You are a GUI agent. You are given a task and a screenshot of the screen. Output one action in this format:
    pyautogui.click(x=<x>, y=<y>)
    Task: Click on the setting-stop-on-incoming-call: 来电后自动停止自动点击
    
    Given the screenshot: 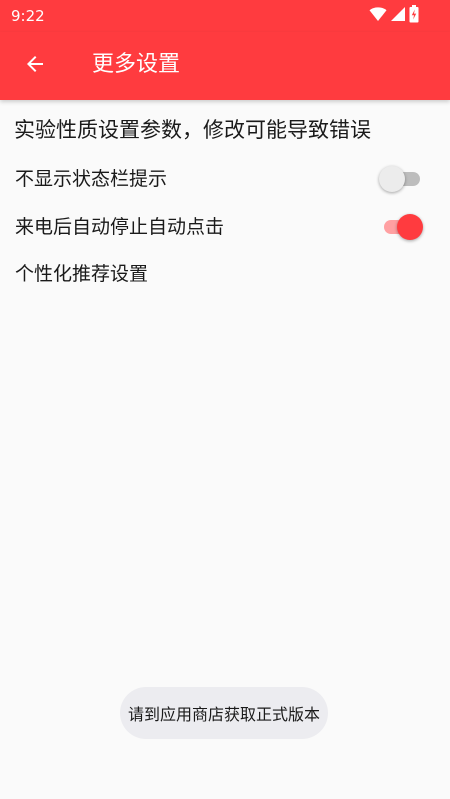 What is the action you would take?
    pyautogui.click(x=225, y=227)
    